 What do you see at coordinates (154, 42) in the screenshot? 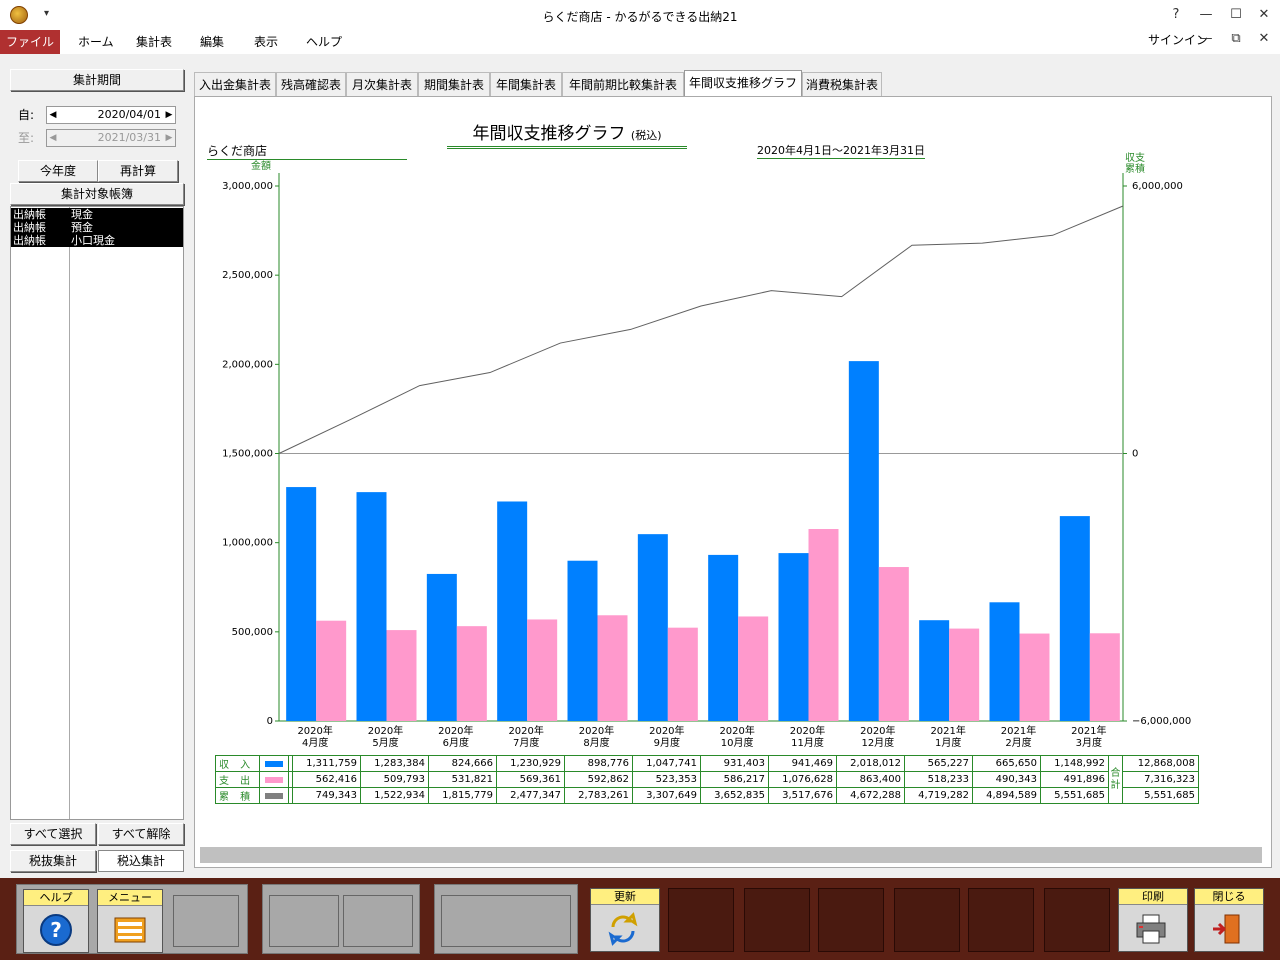
I see `menu-report: 集計表` at bounding box center [154, 42].